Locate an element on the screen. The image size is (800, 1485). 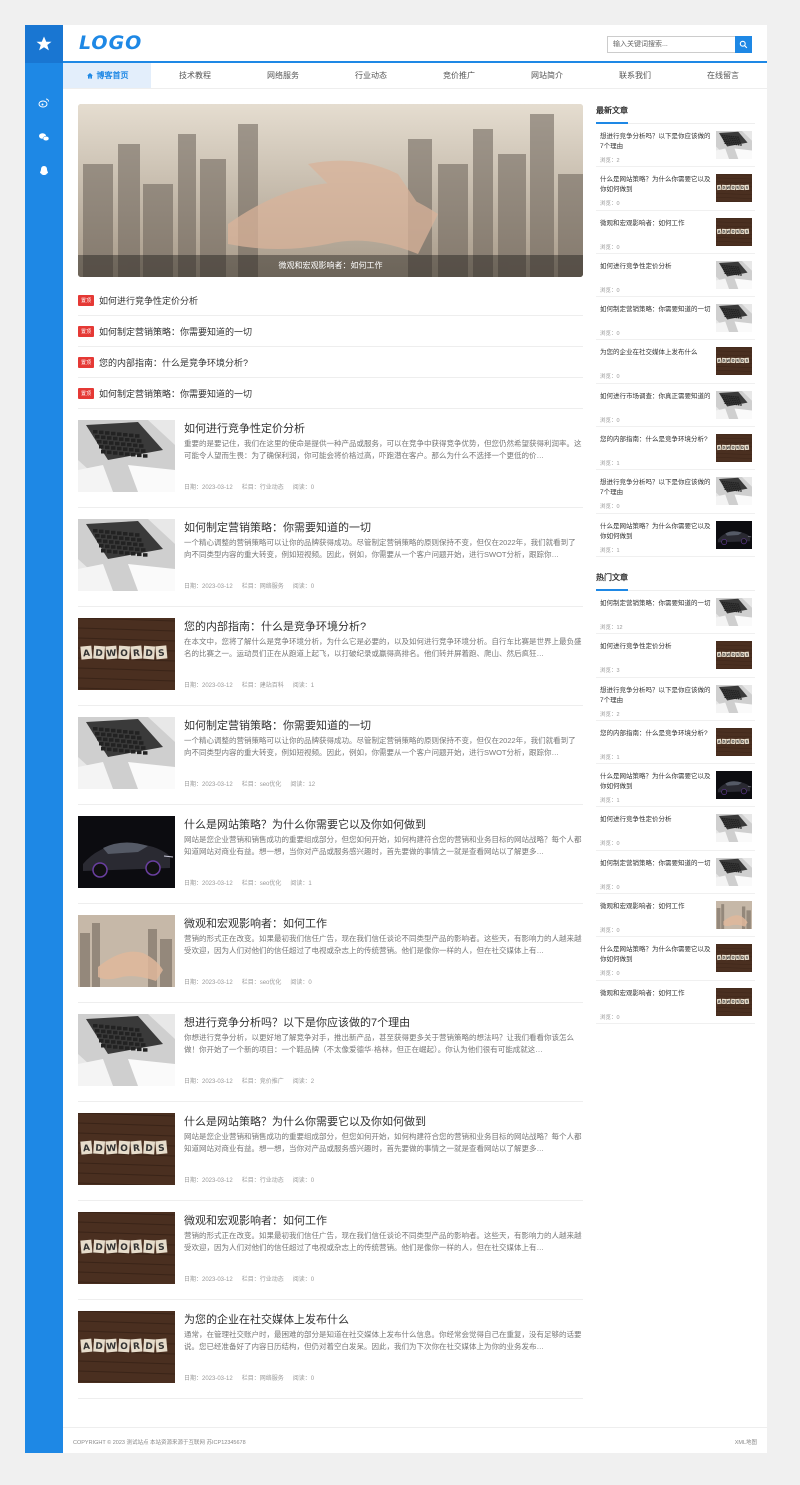
nav-item-ppc: 竞价推广 is located at coordinates (459, 75).